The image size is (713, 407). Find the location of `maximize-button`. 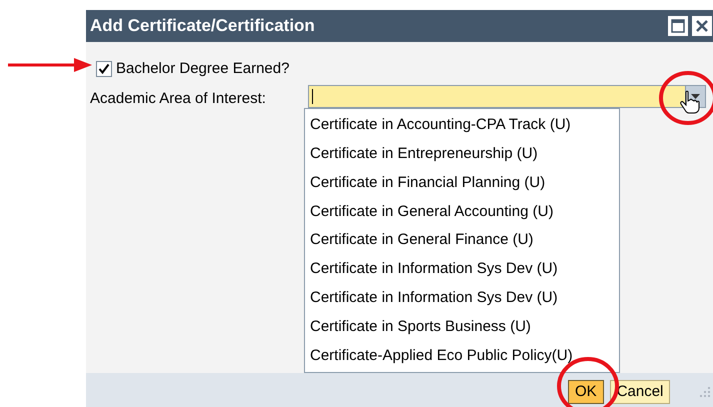

maximize-button is located at coordinates (678, 26).